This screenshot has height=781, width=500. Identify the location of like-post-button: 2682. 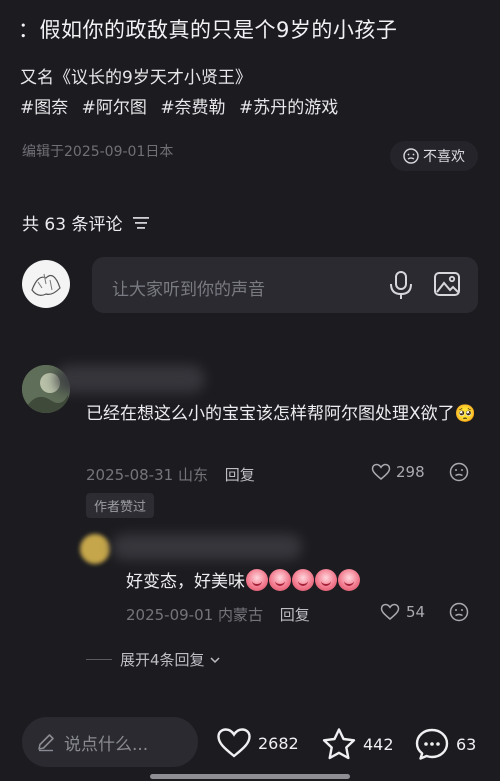
(257, 743).